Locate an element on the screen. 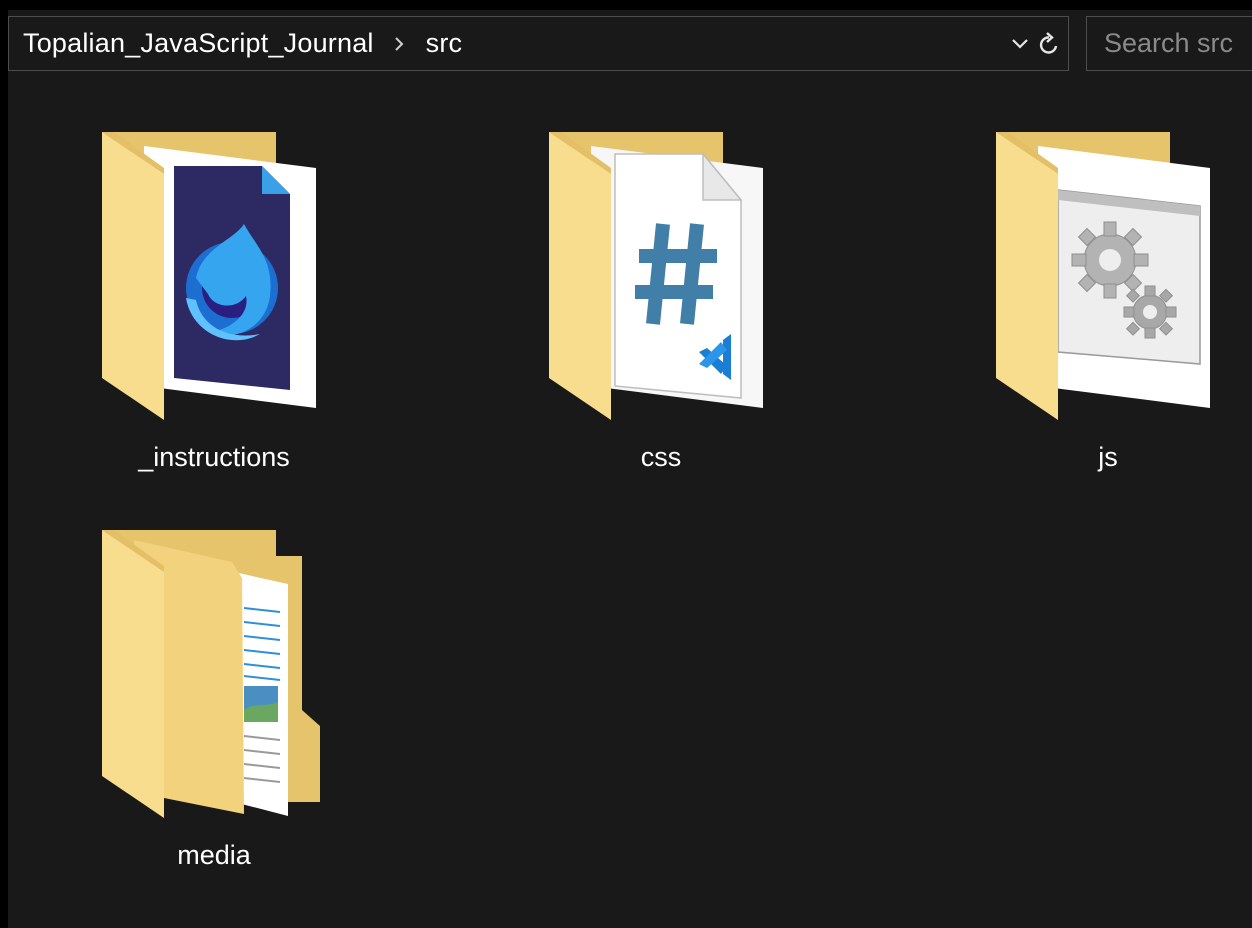 Image resolution: width=1252 pixels, height=928 pixels. item-label-css: css is located at coordinates (661, 457).